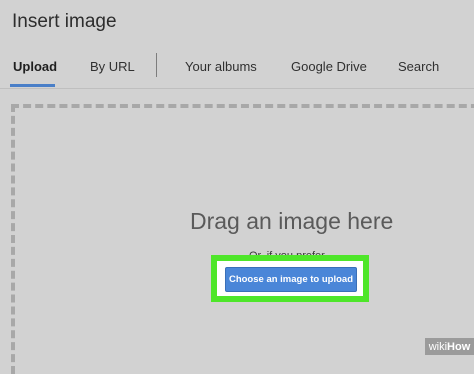 The height and width of the screenshot is (374, 474). Describe the element at coordinates (112, 66) in the screenshot. I see `tab-by-url: By URL` at that location.